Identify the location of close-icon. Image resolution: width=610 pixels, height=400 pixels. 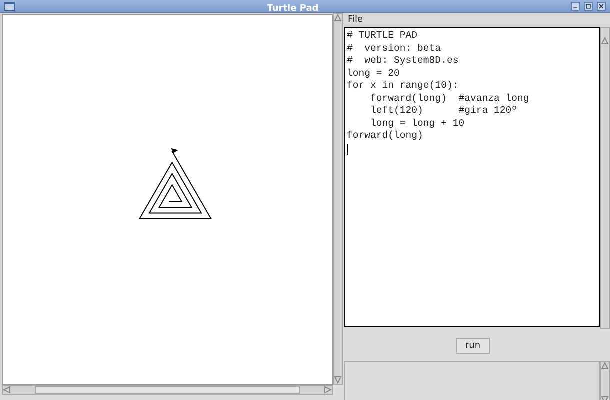
(601, 6).